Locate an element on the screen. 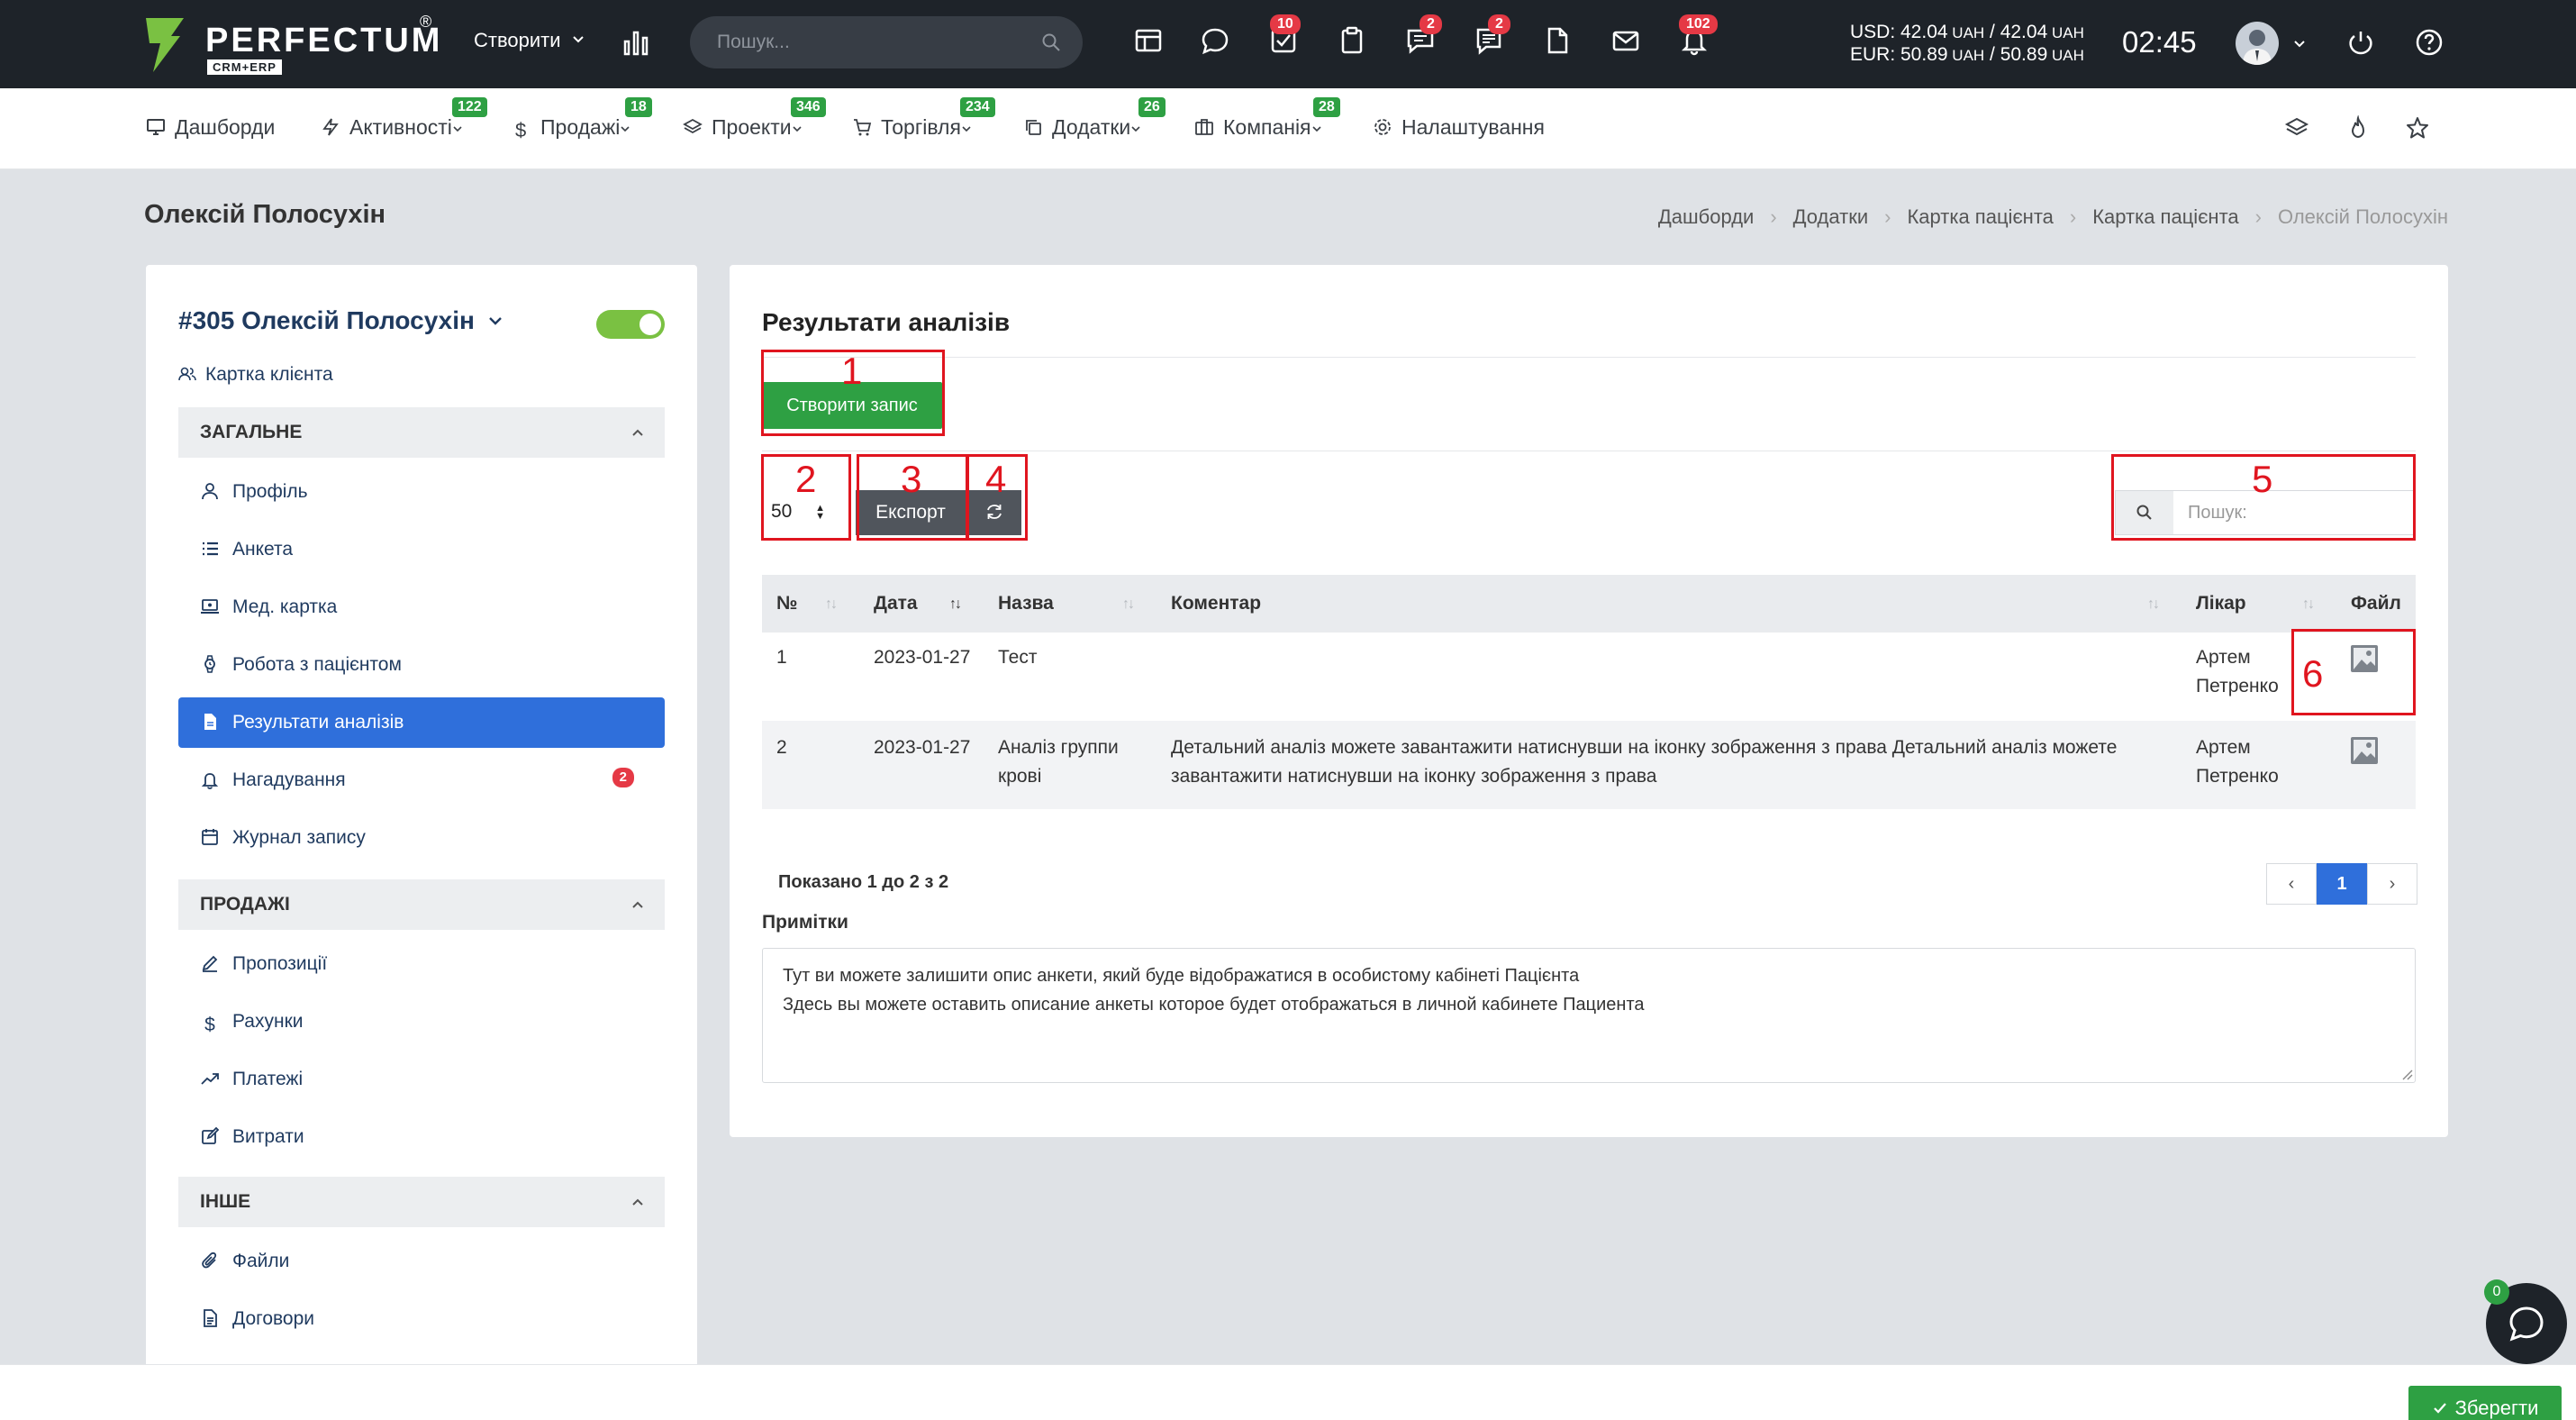 The width and height of the screenshot is (2576, 1420). briefcase-icon is located at coordinates (1204, 127).